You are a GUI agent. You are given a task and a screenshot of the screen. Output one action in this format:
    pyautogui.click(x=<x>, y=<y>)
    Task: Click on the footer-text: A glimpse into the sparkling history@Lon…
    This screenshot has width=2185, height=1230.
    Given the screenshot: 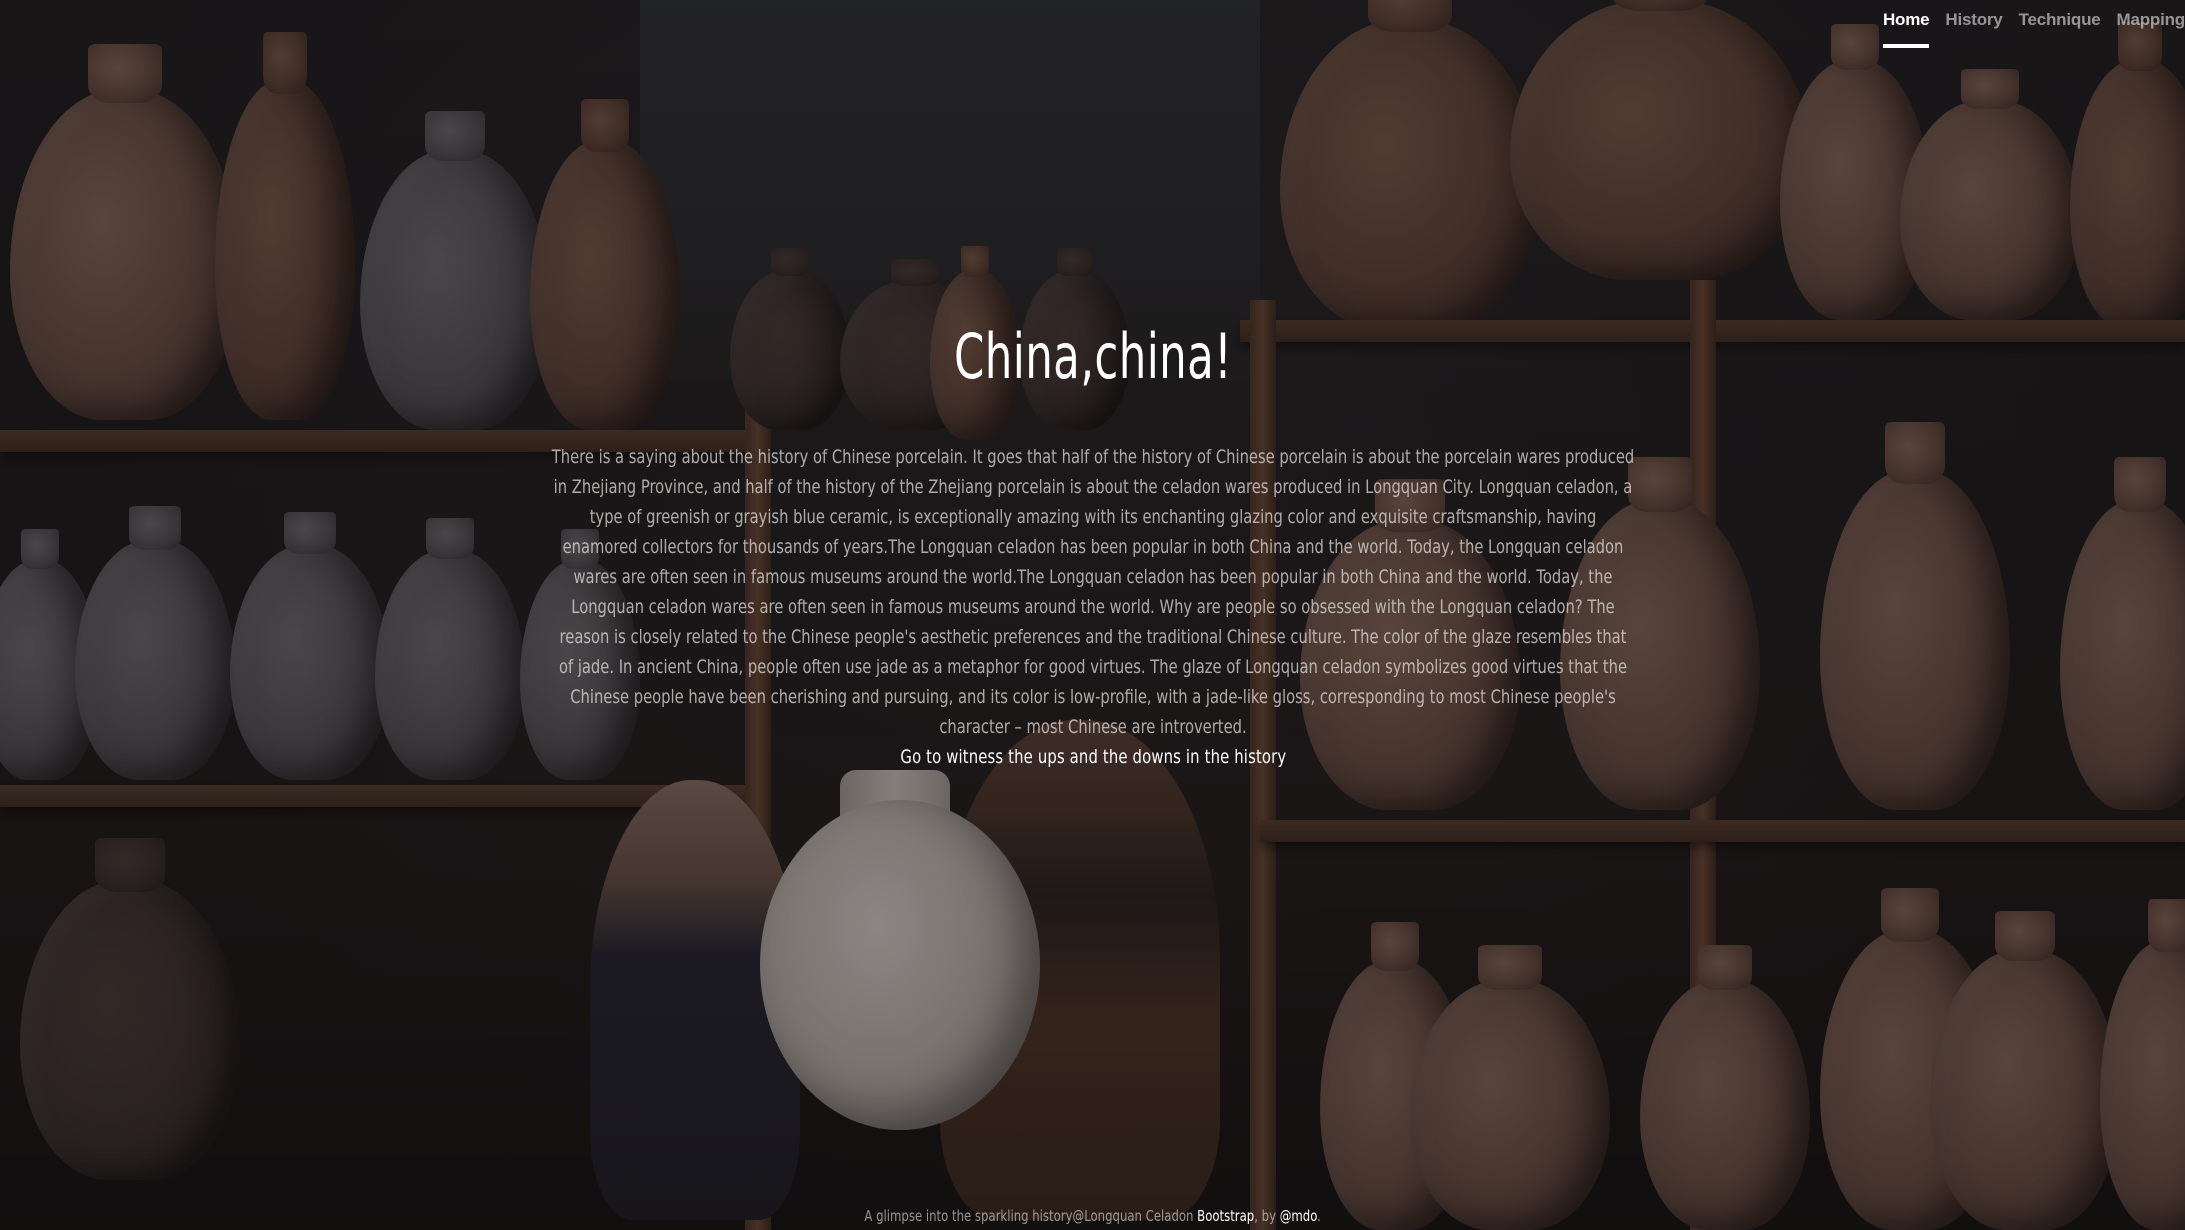 What is the action you would take?
    pyautogui.click(x=1092, y=1216)
    